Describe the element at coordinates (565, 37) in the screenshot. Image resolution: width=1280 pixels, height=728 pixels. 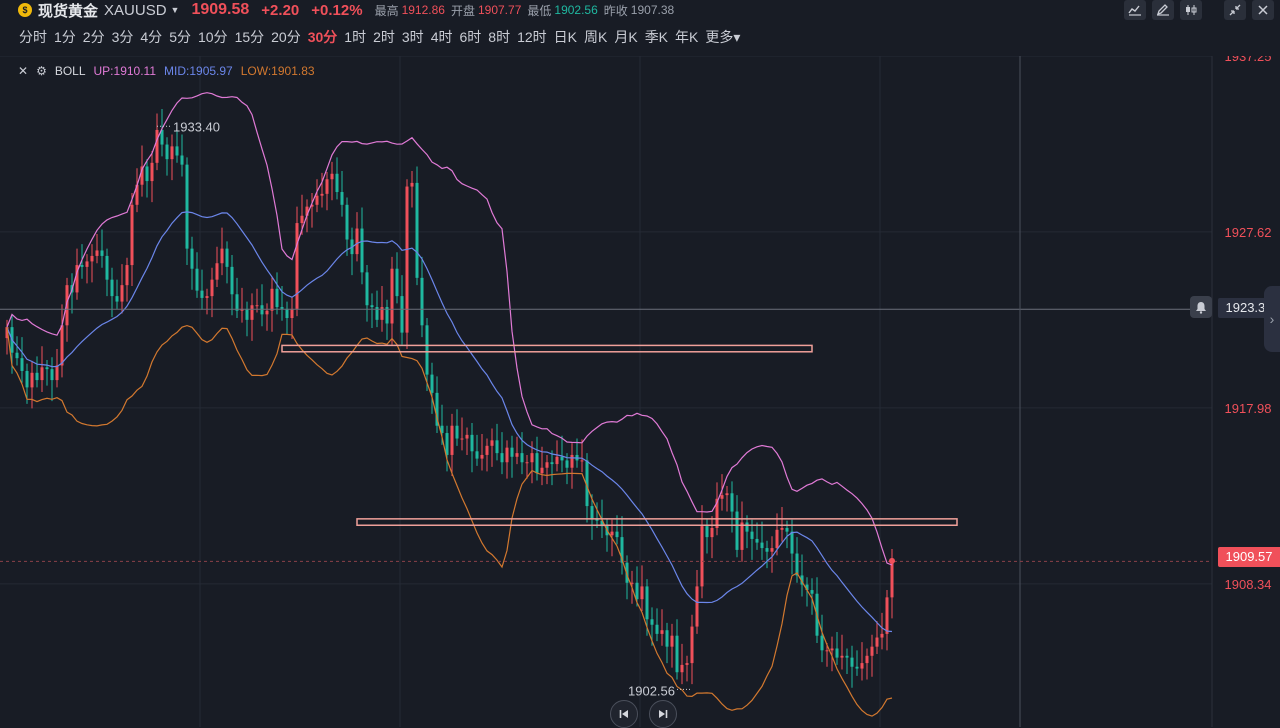
I see `timeframe-item: 日K` at that location.